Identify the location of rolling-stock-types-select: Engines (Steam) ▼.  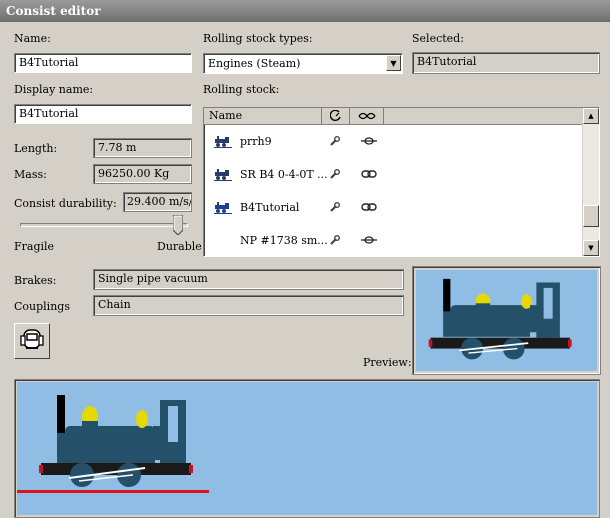
(303, 63).